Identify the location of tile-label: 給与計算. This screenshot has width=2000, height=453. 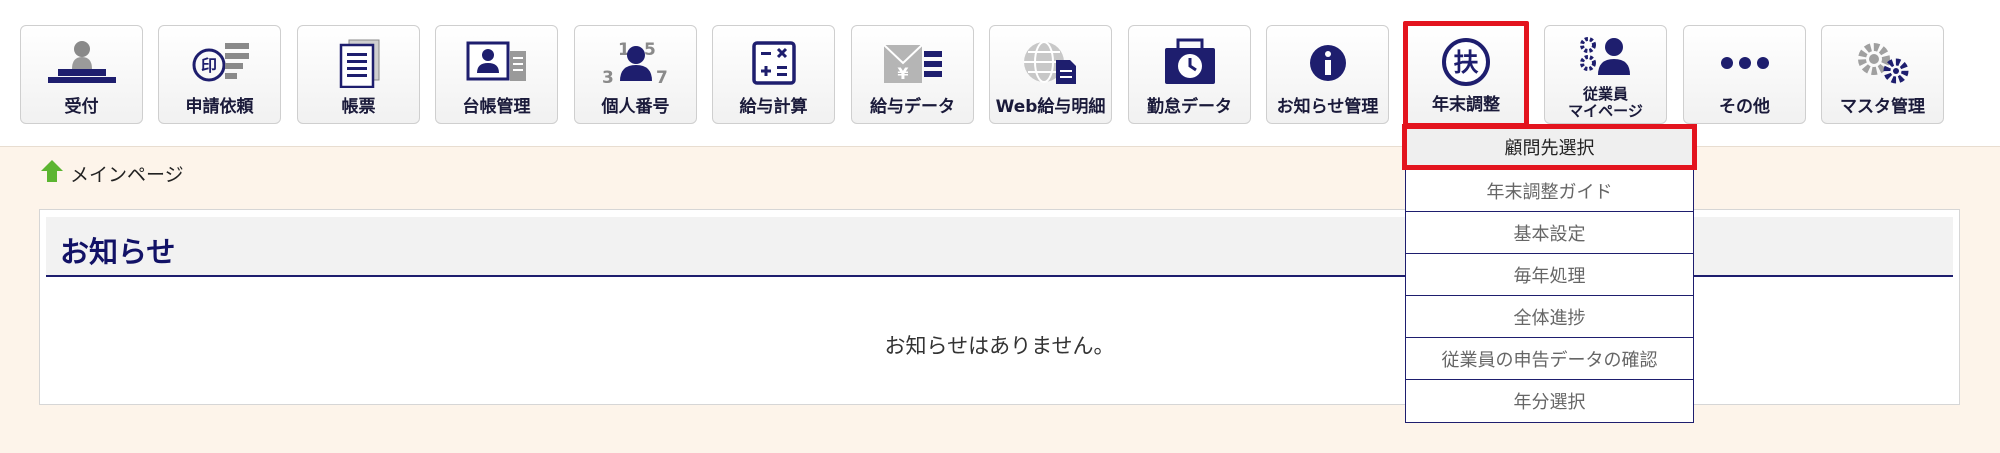
(773, 107).